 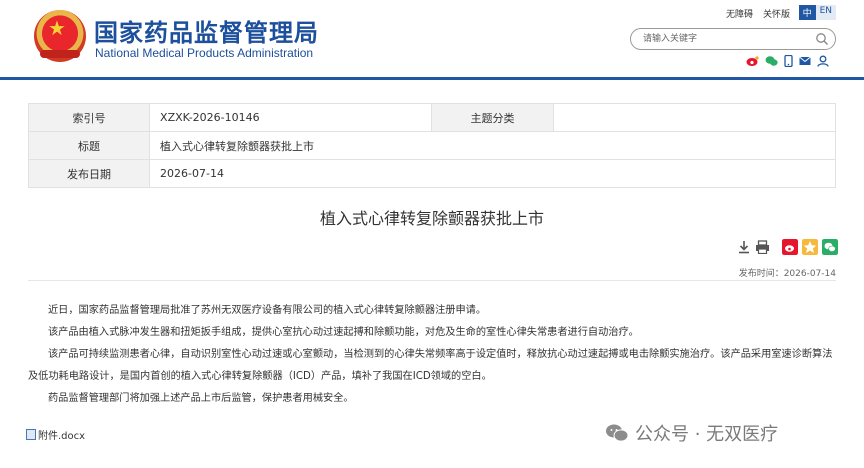 What do you see at coordinates (206, 30) in the screenshot?
I see `site-title: 国家药品监督管理局` at bounding box center [206, 30].